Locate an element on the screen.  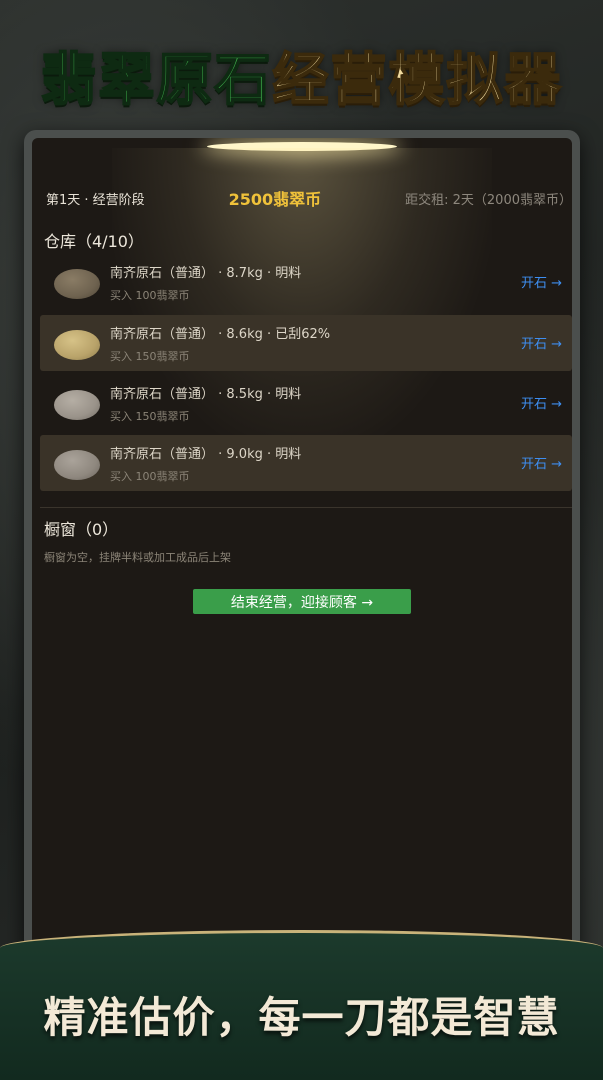
warehouse-item: 南齐原石（普通） · 8.5kg · 明料 买入 150翡翠币 开石 → is located at coordinates (306, 403).